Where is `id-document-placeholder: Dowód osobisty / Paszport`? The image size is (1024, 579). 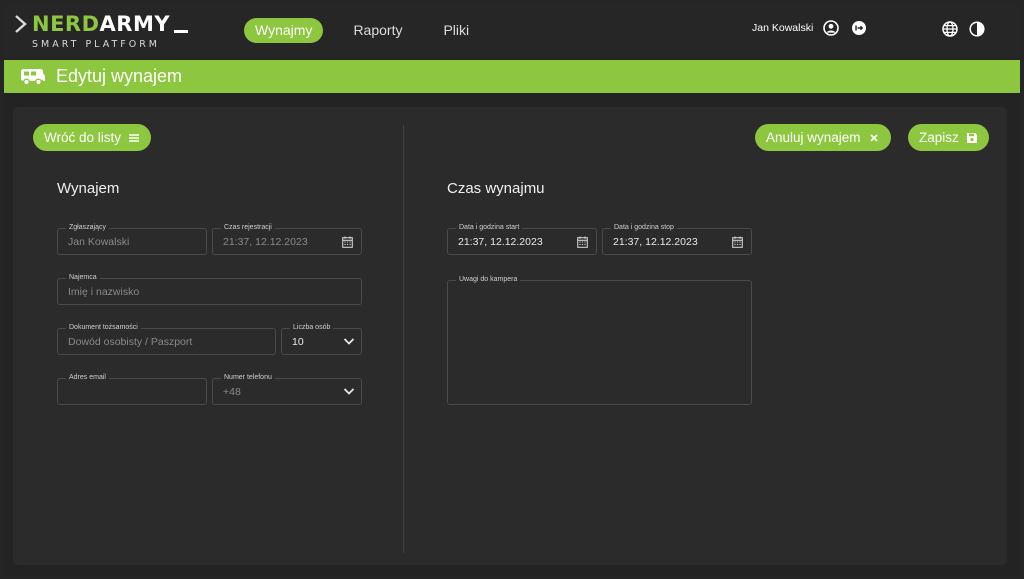 id-document-placeholder: Dowód osobisty / Paszport is located at coordinates (130, 342).